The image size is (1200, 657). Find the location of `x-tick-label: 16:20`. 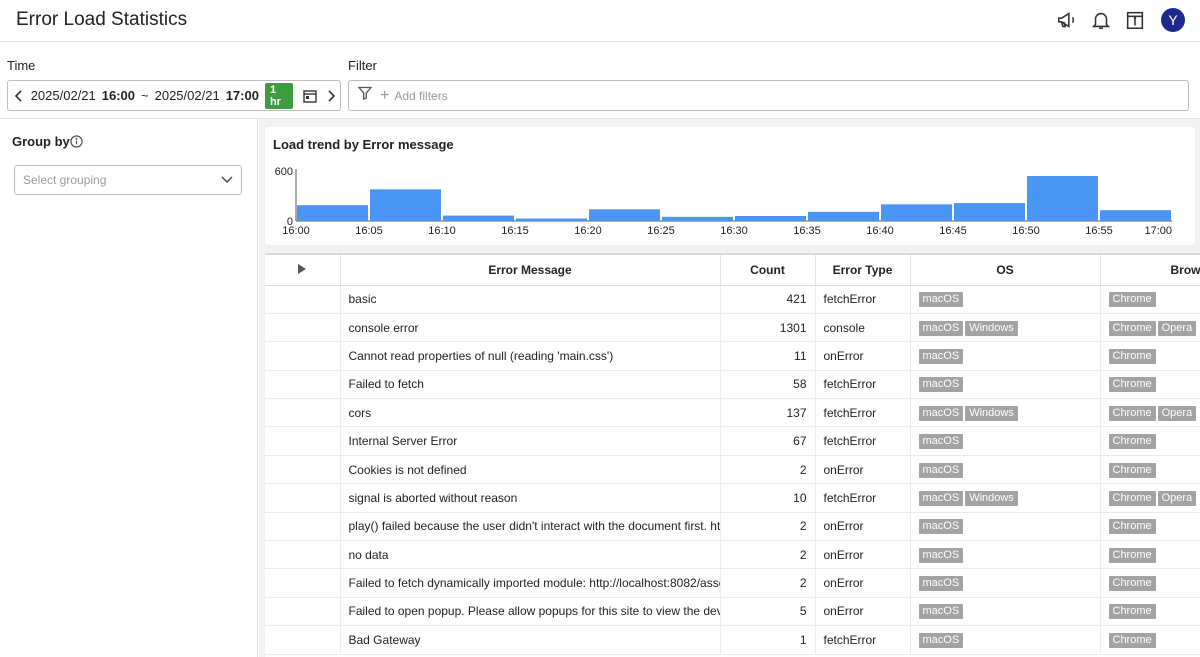

x-tick-label: 16:20 is located at coordinates (588, 231).